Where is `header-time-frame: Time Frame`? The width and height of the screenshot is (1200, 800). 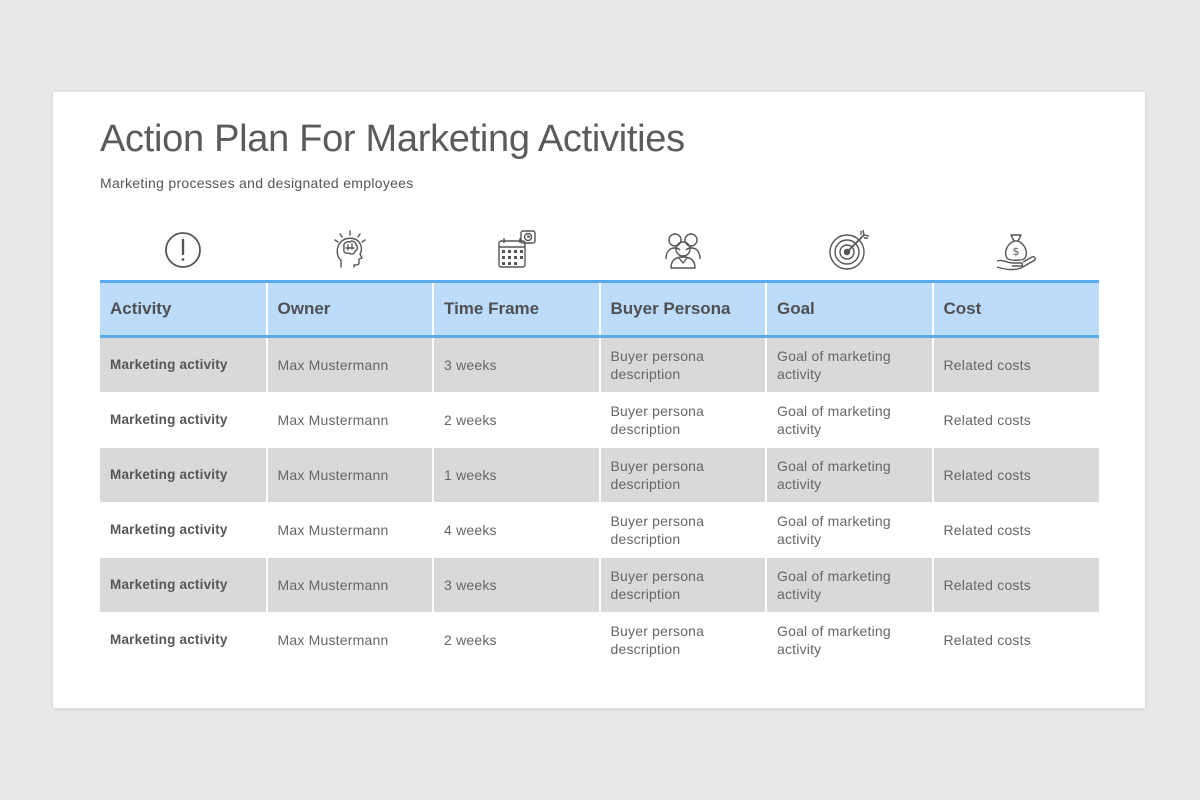
header-time-frame: Time Frame is located at coordinates (516, 309).